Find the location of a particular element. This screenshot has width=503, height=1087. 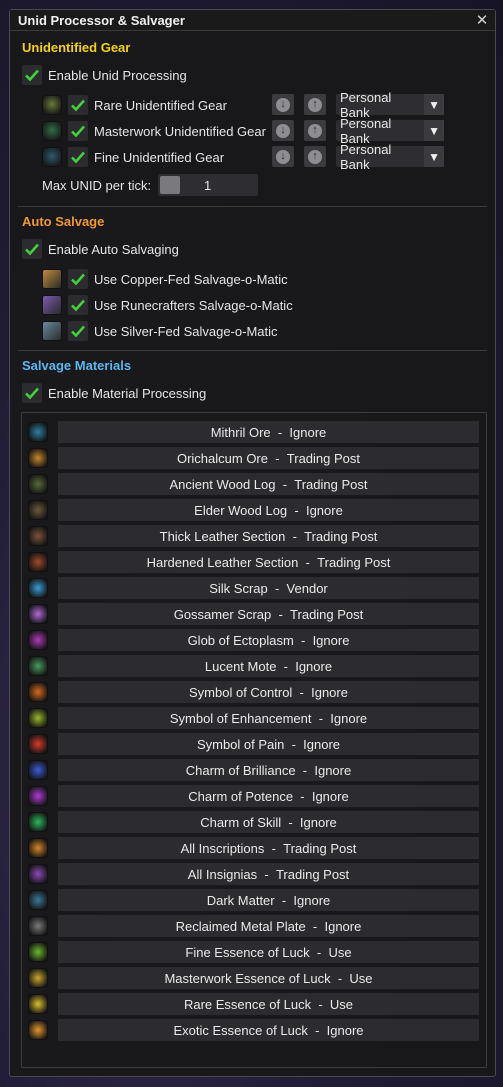

material-action-button: Exotic Essence of Luck - Ignore is located at coordinates (268, 1030).